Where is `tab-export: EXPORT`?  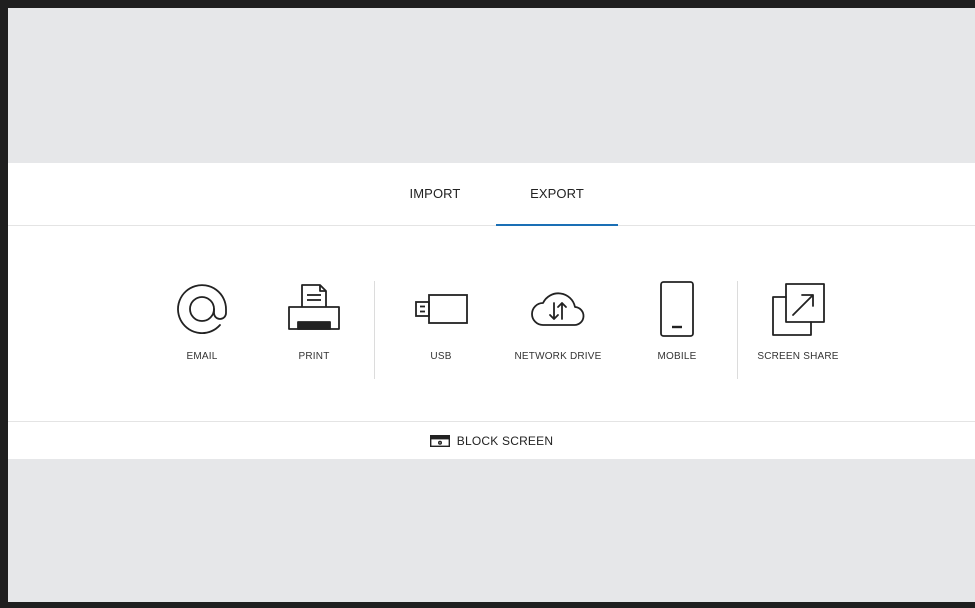 tab-export: EXPORT is located at coordinates (557, 206).